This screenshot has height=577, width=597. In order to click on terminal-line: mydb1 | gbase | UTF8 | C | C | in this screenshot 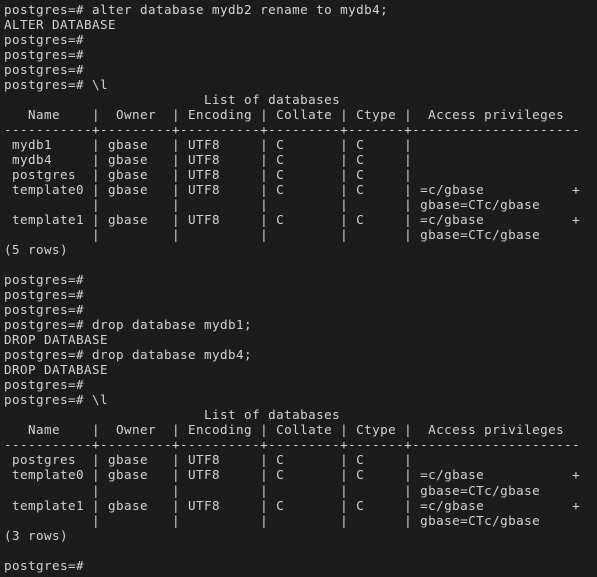, I will do `click(208, 145)`.